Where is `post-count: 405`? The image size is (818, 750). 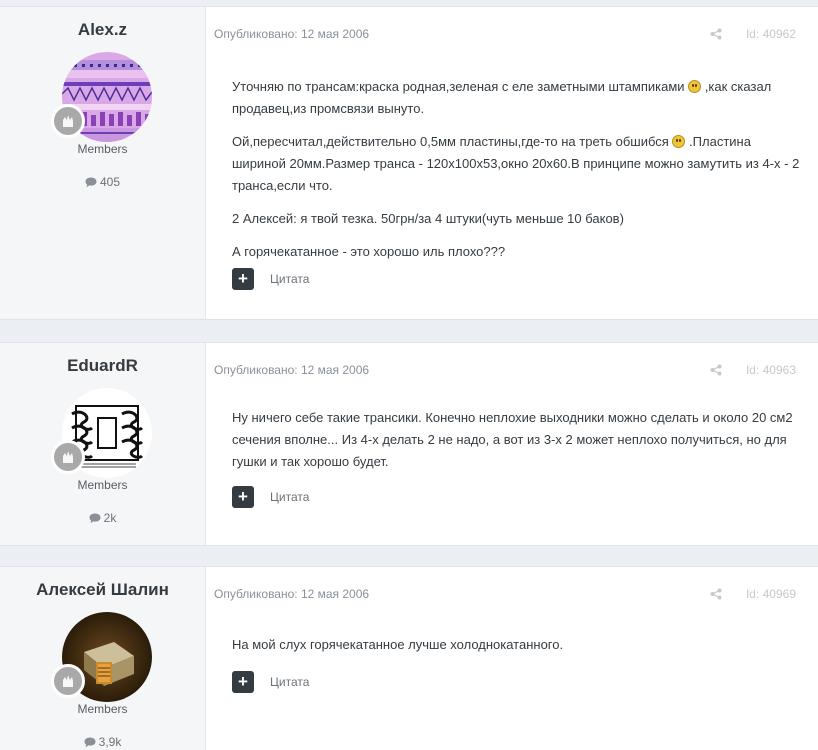
post-count: 405 is located at coordinates (102, 183).